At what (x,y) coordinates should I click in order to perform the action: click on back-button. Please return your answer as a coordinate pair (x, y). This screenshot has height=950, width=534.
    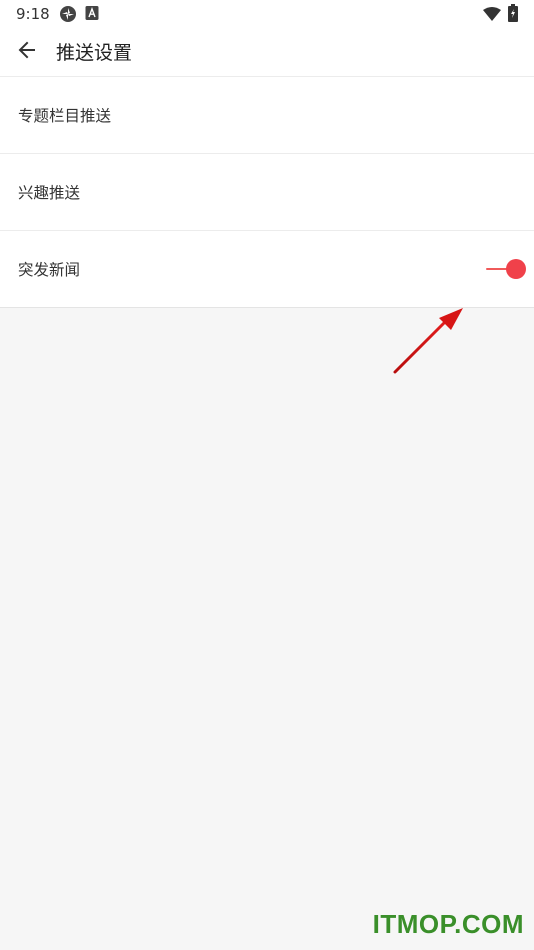
    Looking at the image, I should click on (27, 52).